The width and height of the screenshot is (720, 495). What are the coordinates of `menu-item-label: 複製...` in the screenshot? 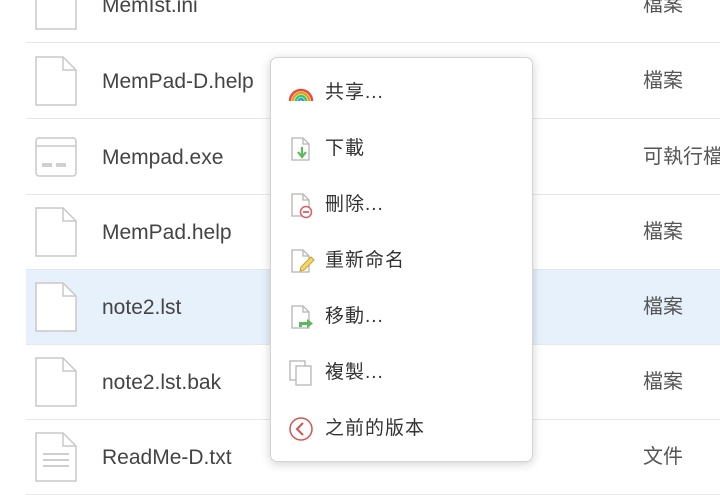 It's located at (354, 372).